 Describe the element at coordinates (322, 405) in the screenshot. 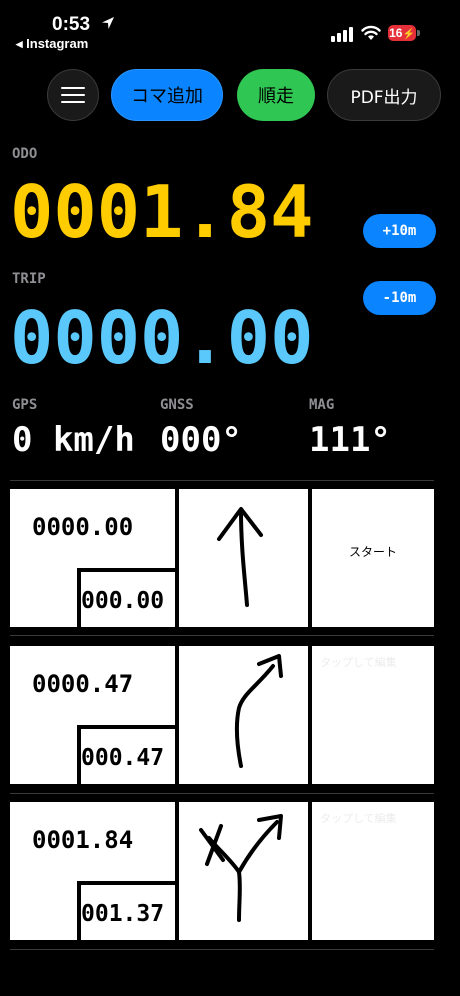

I see `mag-label: MAG` at that location.